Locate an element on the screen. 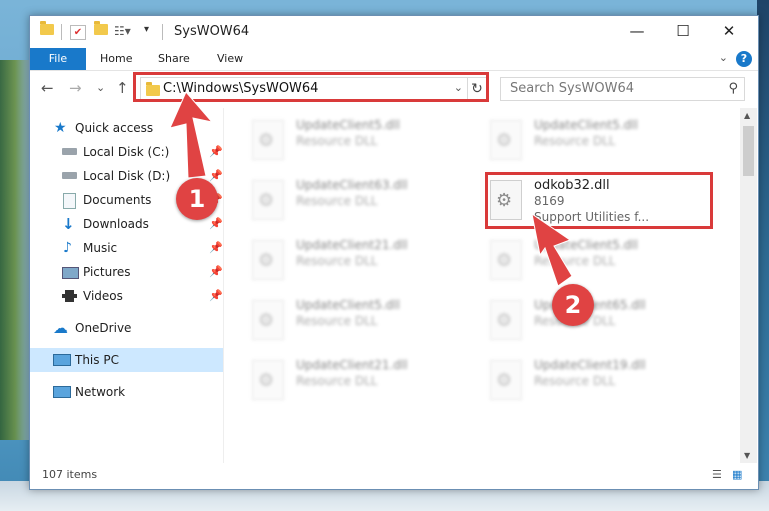 Image resolution: width=769 pixels, height=511 pixels. file-highlight-box is located at coordinates (599, 200).